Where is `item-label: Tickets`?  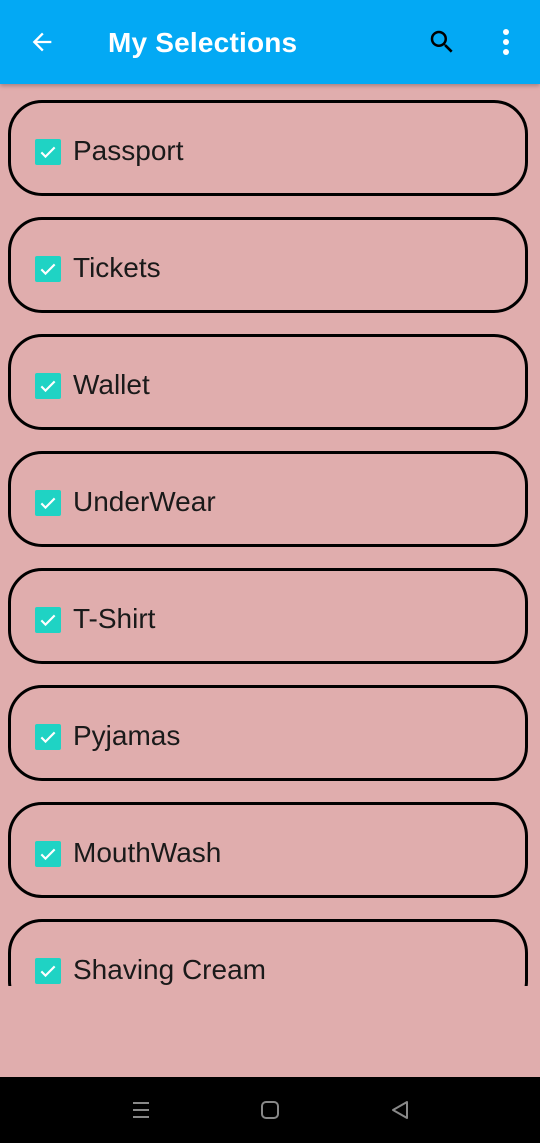
item-label: Tickets is located at coordinates (117, 267).